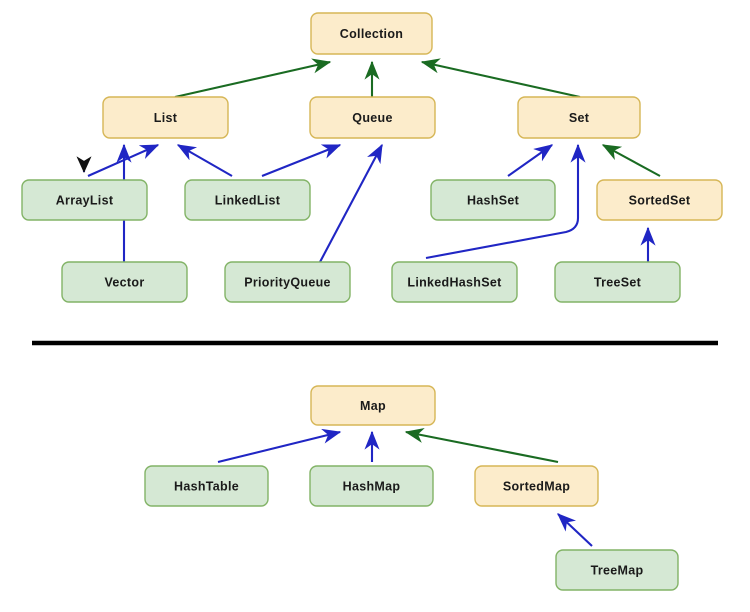  I want to click on node-label-map: Map, so click(373, 406).